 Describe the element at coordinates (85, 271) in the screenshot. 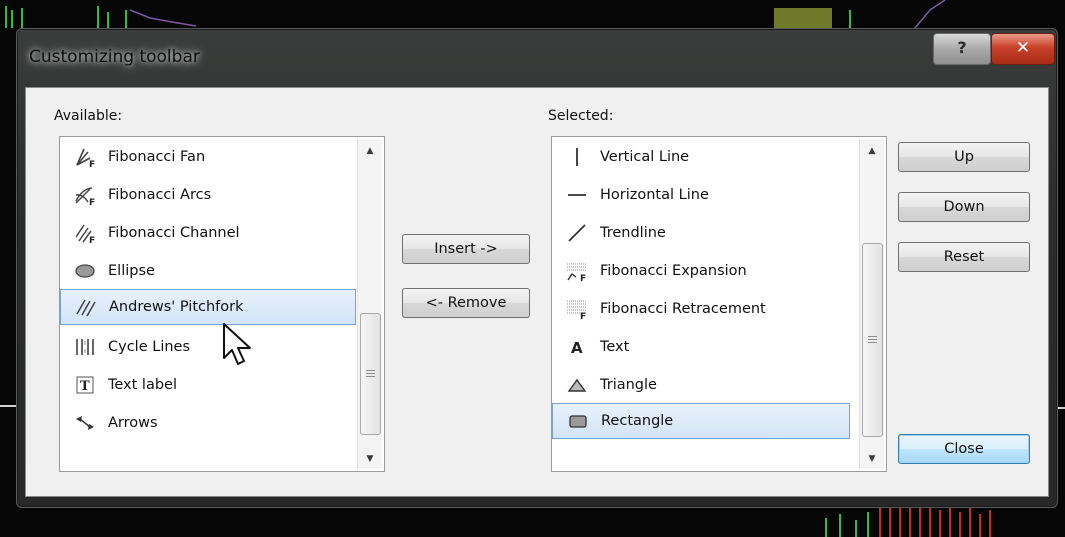

I see `ellipse-icon` at that location.